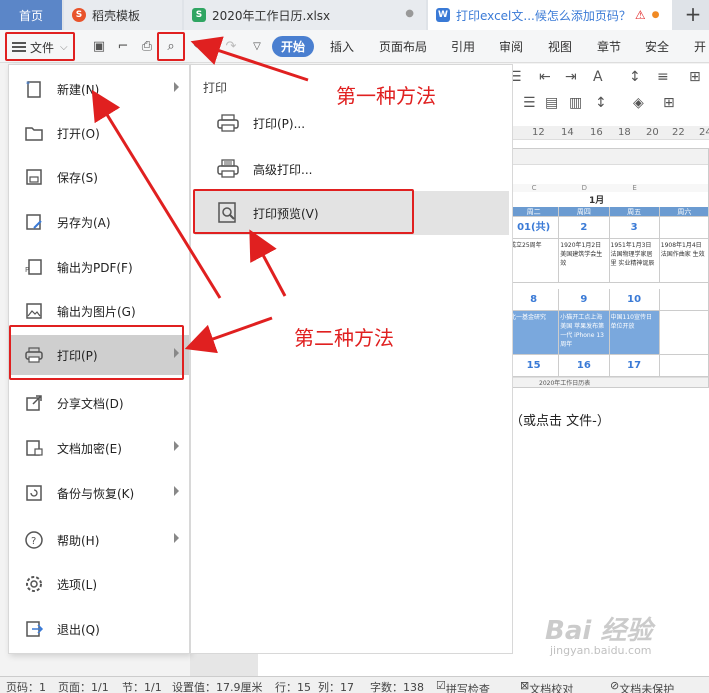 This screenshot has width=709, height=693. What do you see at coordinates (99, 355) in the screenshot?
I see `menu-item-print: 打印(P)` at bounding box center [99, 355].